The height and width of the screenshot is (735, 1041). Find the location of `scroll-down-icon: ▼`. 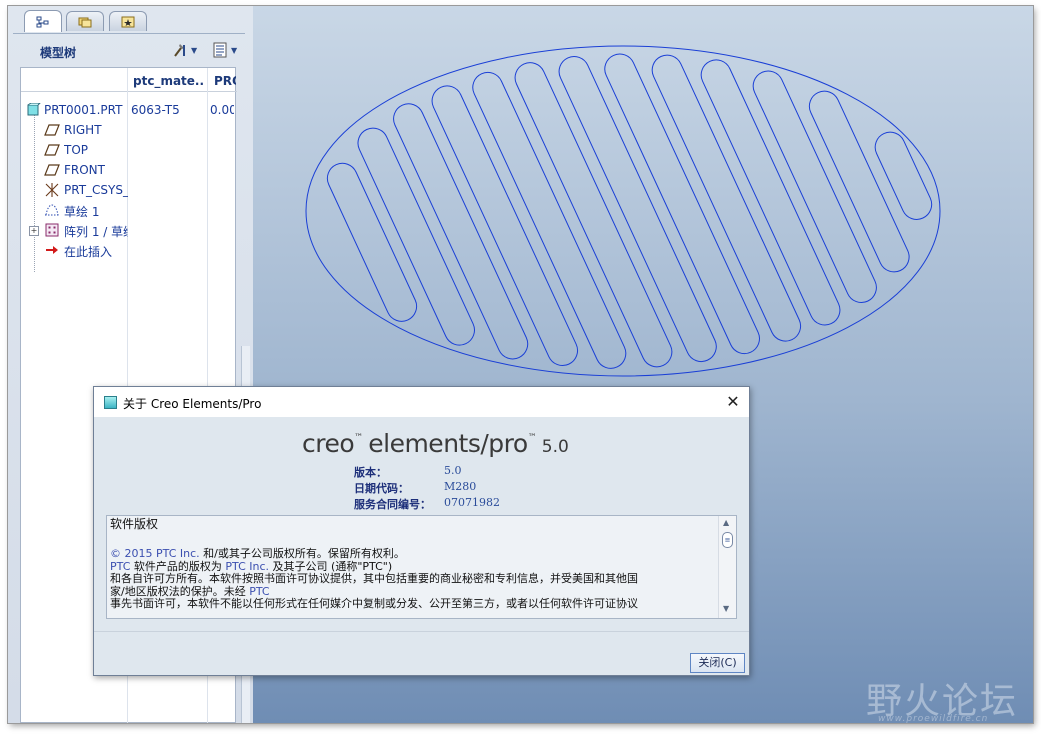

scroll-down-icon: ▼ is located at coordinates (726, 608).